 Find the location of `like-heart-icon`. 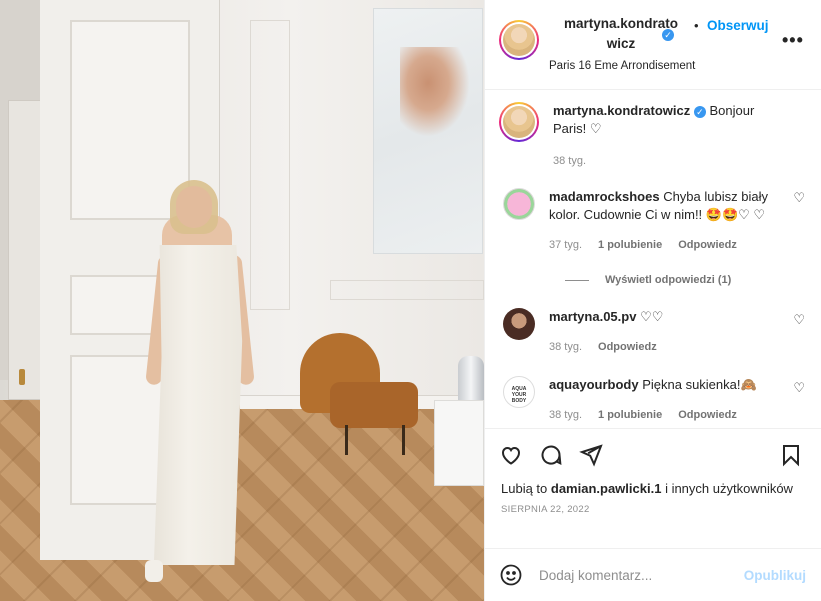

like-heart-icon is located at coordinates (511, 455).